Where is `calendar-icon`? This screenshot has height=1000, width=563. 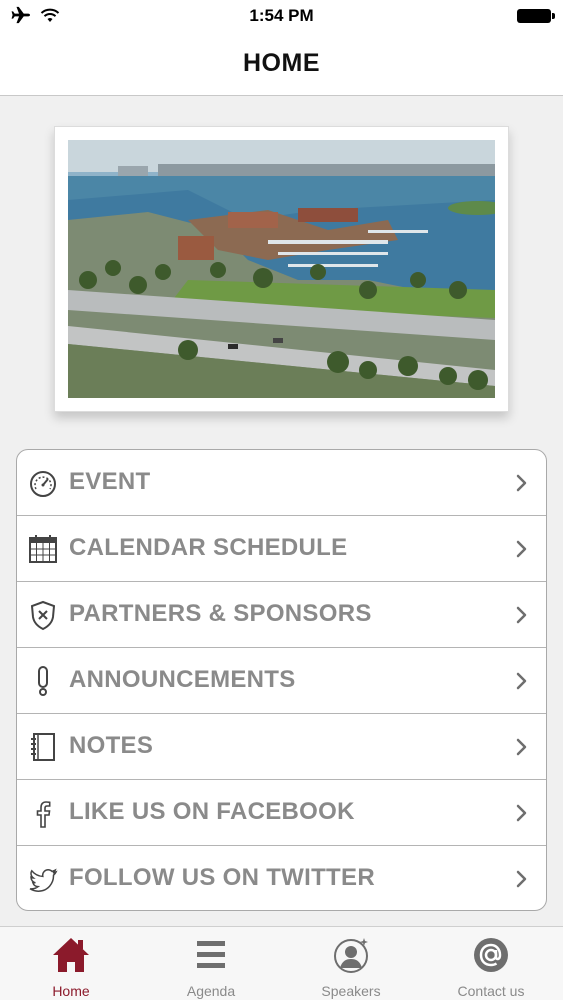
calendar-icon is located at coordinates (43, 549).